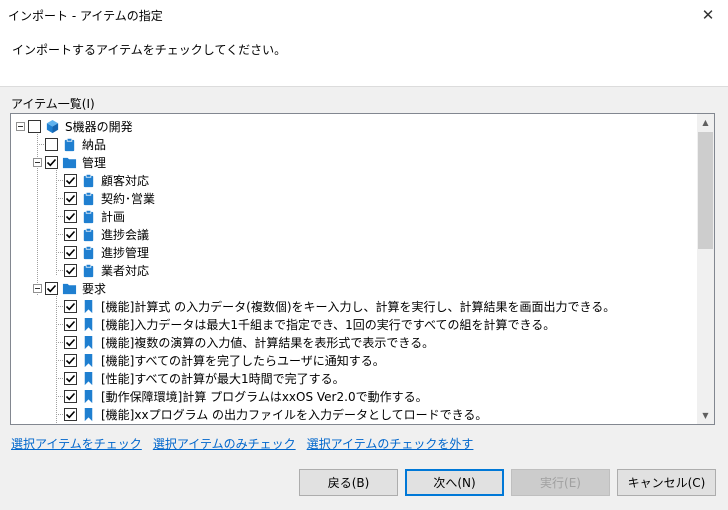 The image size is (728, 510). Describe the element at coordinates (708, 15) in the screenshot. I see `close-icon: ✕` at that location.